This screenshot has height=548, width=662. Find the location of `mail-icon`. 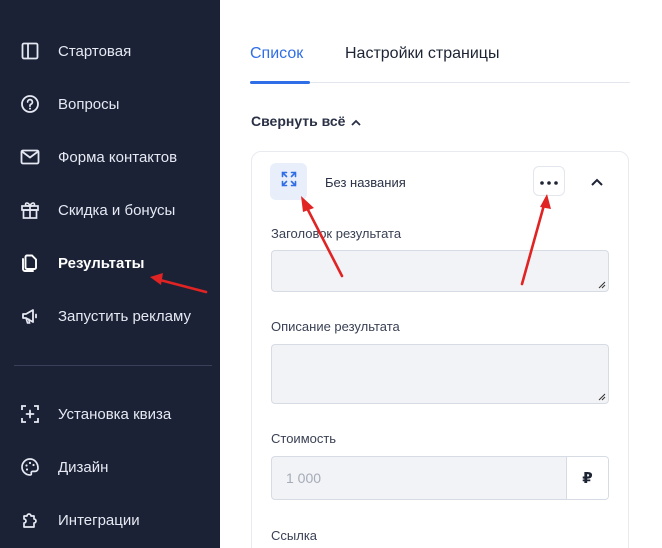

mail-icon is located at coordinates (30, 157).